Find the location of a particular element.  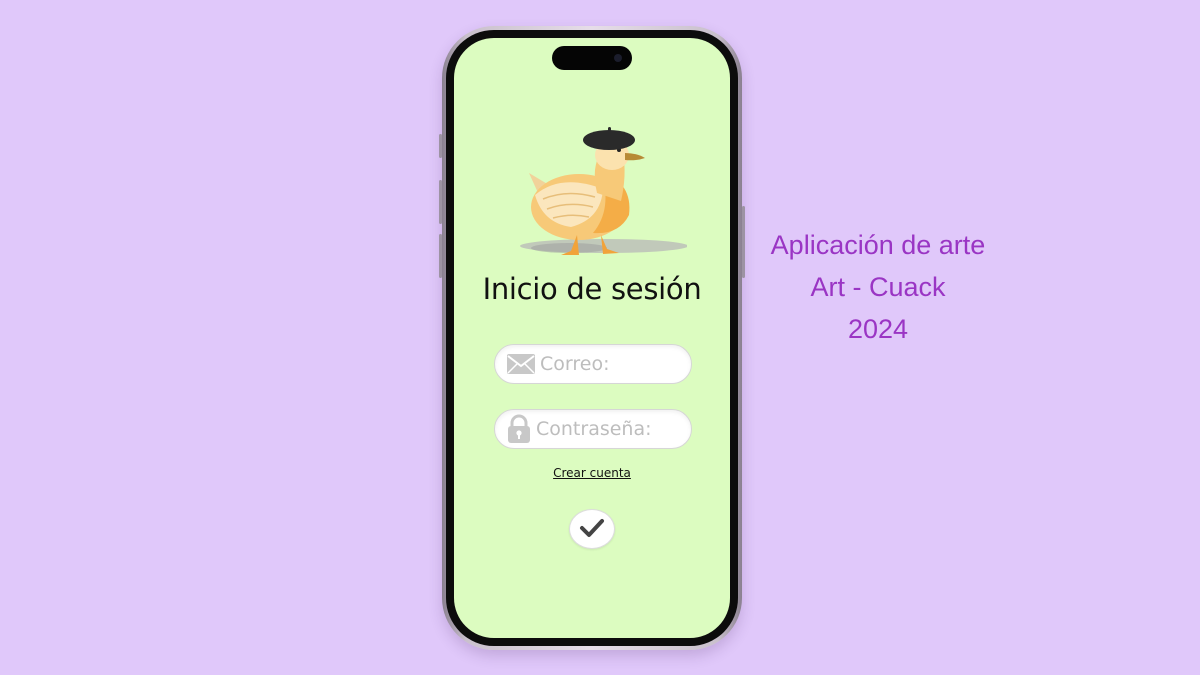

password-field is located at coordinates (593, 429).